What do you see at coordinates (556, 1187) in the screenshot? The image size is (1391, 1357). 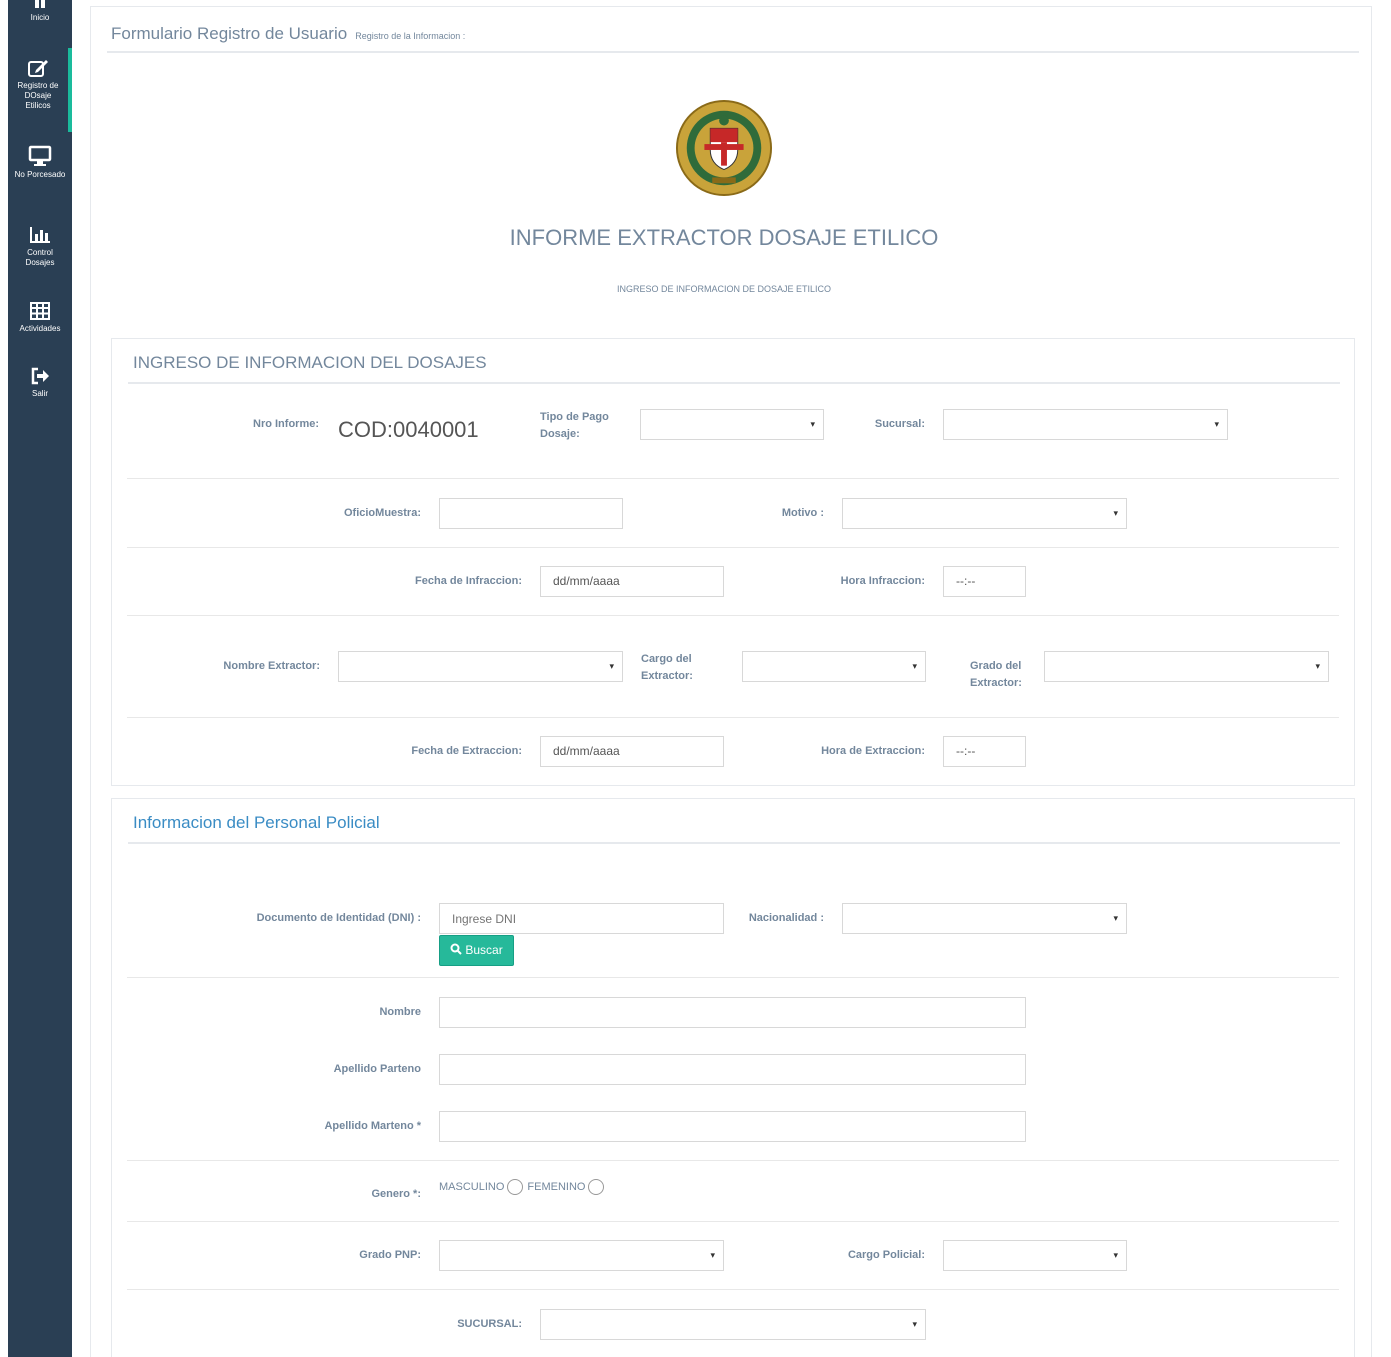 I see `femenino-label: FEMENINO` at bounding box center [556, 1187].